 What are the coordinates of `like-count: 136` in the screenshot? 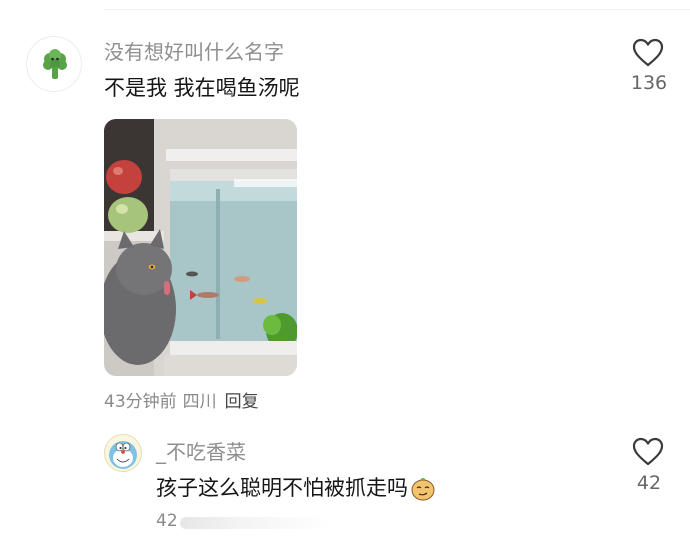 It's located at (649, 83).